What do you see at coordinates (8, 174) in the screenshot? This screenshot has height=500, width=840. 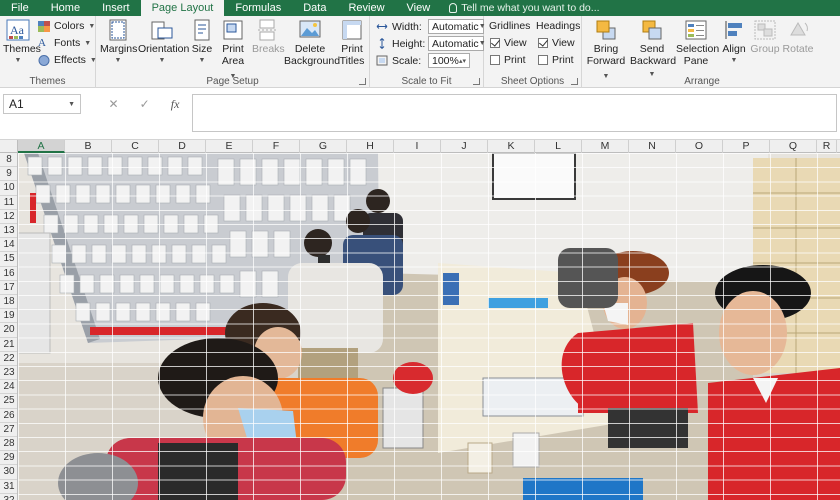 I see `row-header-9: 9` at bounding box center [8, 174].